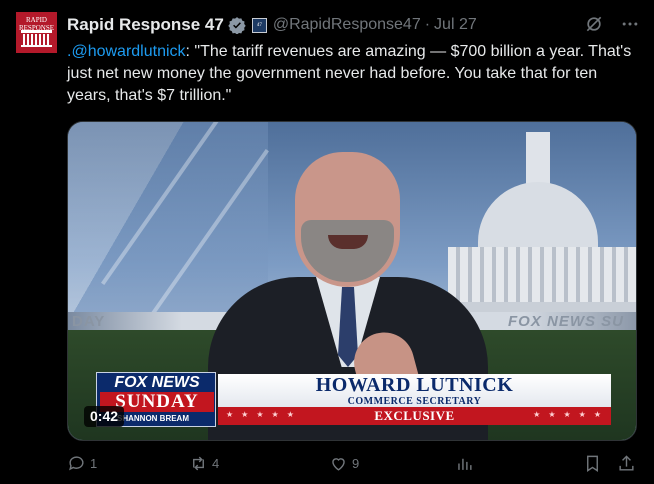 The width and height of the screenshot is (654, 484). I want to click on share-icon, so click(626, 463).